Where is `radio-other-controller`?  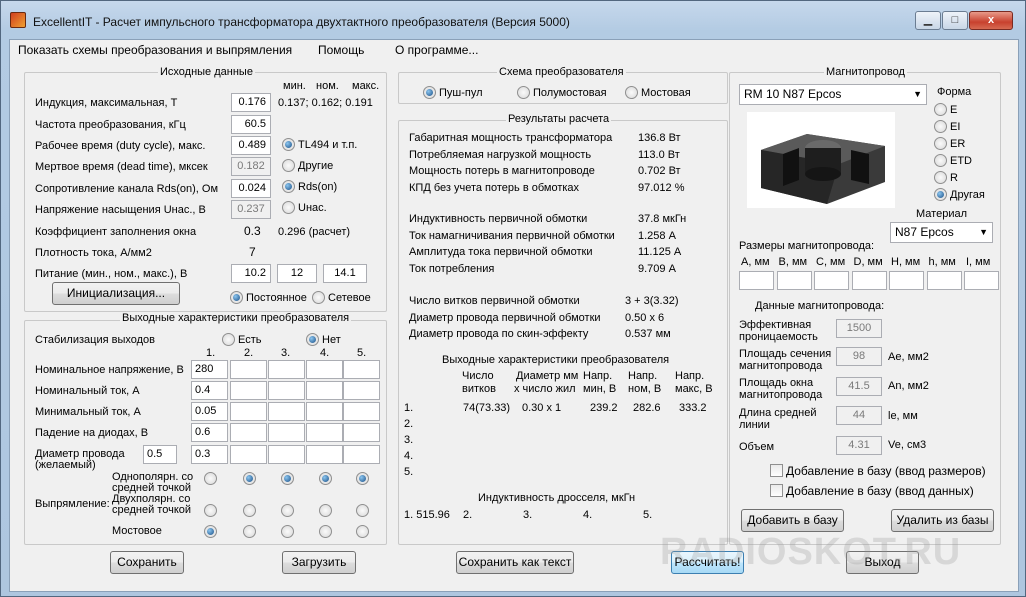
radio-other-controller is located at coordinates (288, 165).